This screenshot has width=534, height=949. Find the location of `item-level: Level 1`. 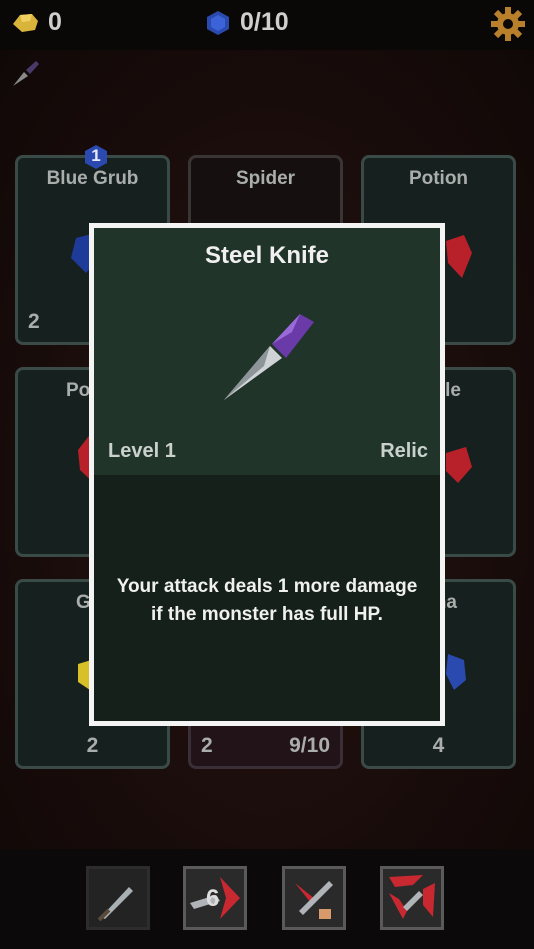

item-level: Level 1 is located at coordinates (142, 451).